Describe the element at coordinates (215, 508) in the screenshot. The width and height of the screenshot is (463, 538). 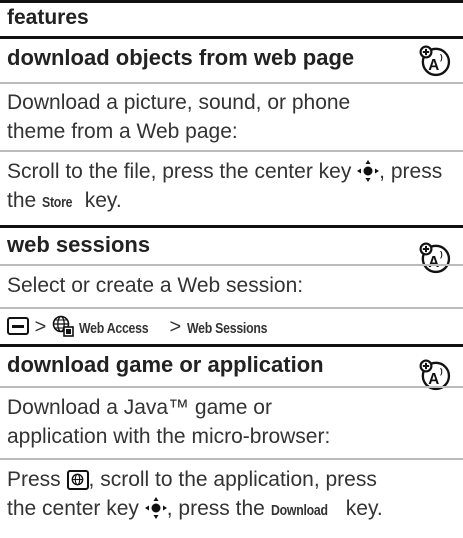
I see `instruction-text: , press the` at that location.